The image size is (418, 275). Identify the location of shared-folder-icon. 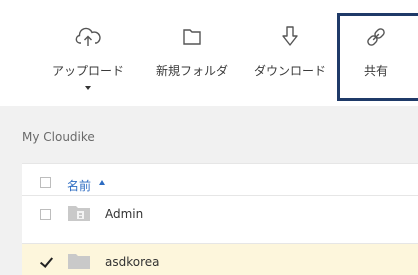
(79, 213).